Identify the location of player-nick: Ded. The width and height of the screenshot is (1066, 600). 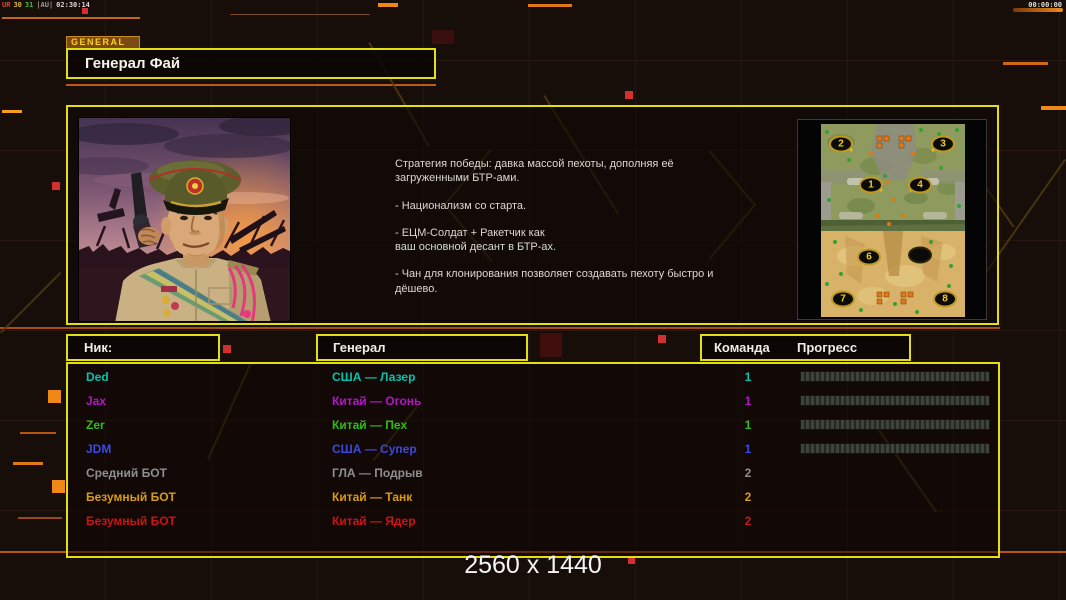
(97, 377).